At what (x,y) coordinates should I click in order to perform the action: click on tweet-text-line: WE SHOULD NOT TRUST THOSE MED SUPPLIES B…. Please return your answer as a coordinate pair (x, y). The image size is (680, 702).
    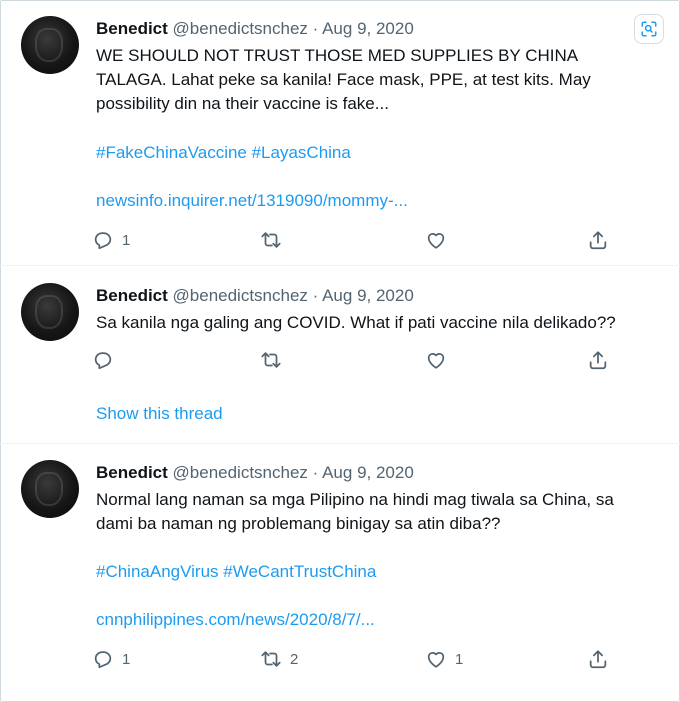
    Looking at the image, I should click on (337, 55).